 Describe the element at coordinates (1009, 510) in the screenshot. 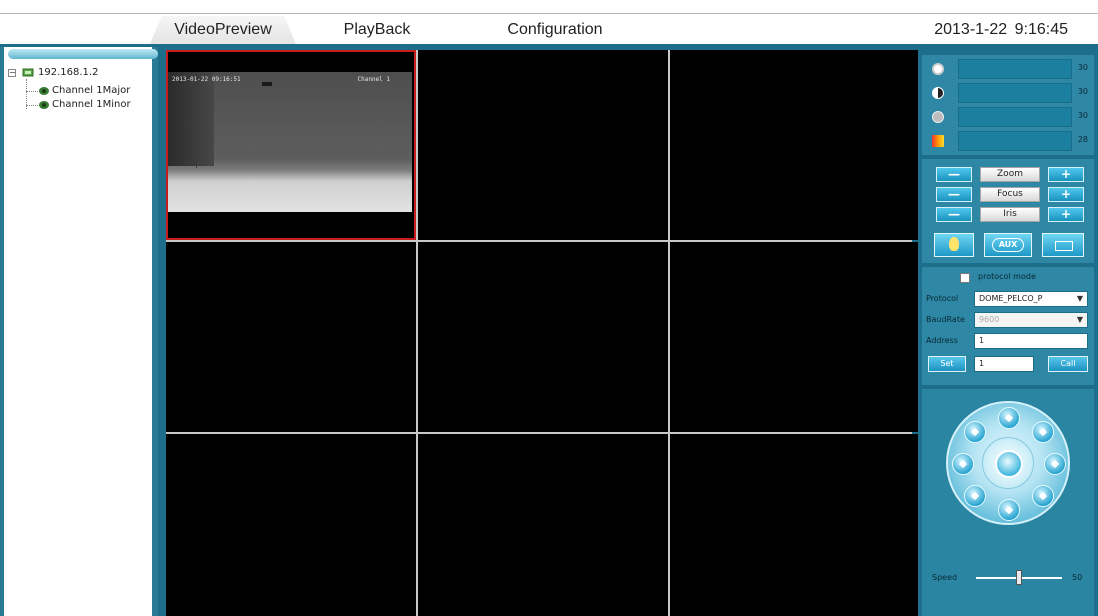

I see `ptz-down-button` at that location.